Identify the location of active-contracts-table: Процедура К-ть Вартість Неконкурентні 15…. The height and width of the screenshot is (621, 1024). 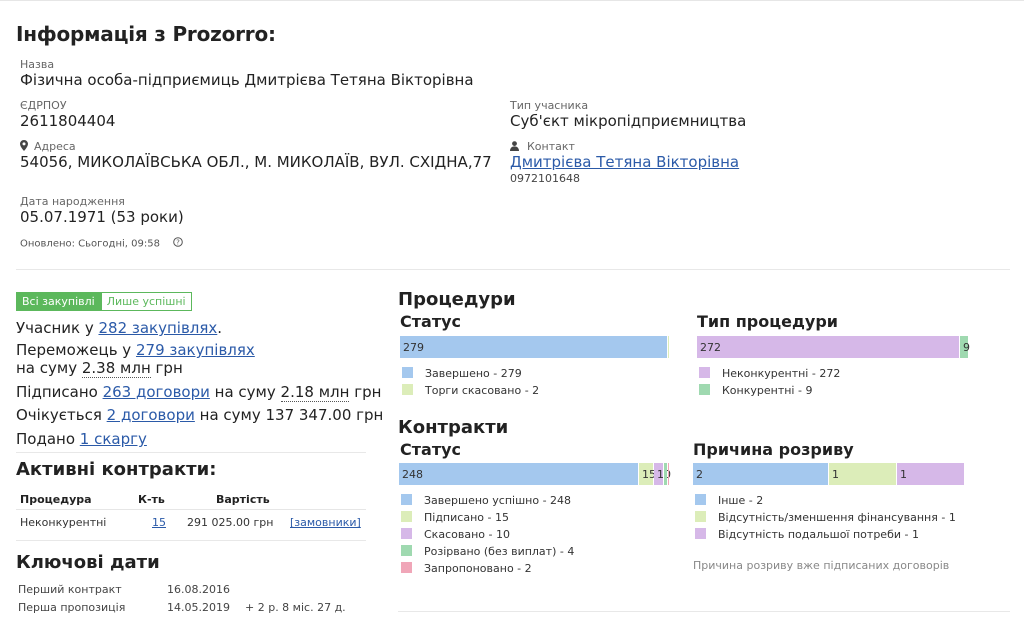
(191, 520).